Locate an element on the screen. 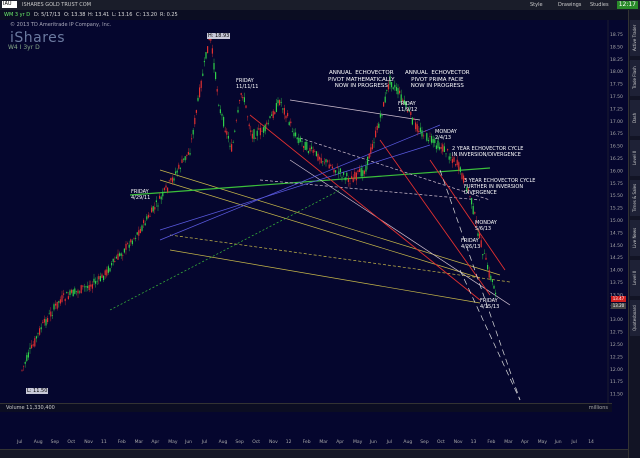  studies-menu: Studies is located at coordinates (599, 5).